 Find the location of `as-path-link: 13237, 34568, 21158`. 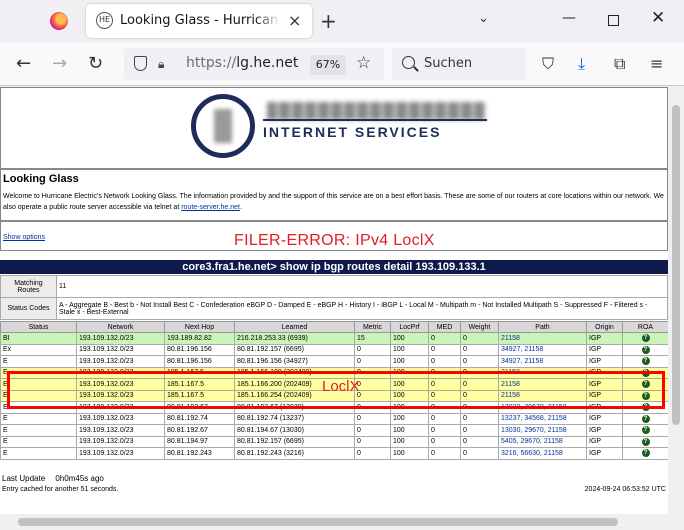

as-path-link: 13237, 34568, 21158 is located at coordinates (534, 418).